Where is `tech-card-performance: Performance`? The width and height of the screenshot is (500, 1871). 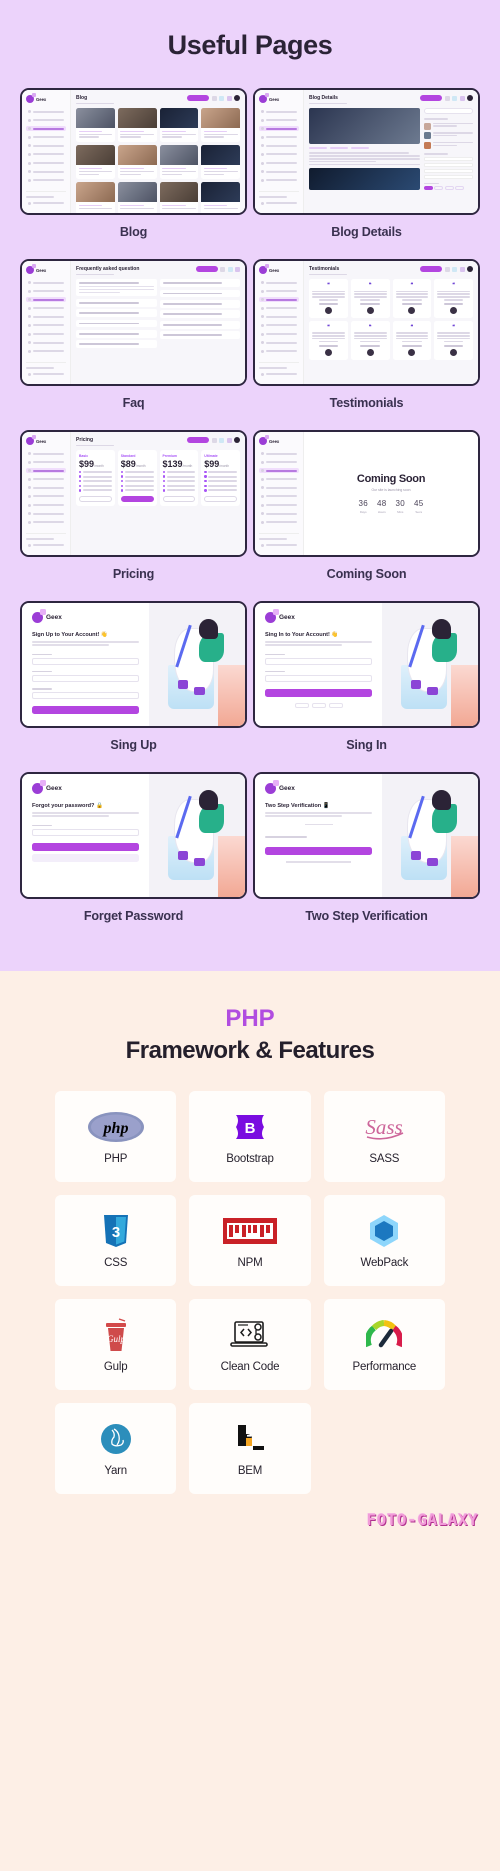 tech-card-performance: Performance is located at coordinates (384, 1344).